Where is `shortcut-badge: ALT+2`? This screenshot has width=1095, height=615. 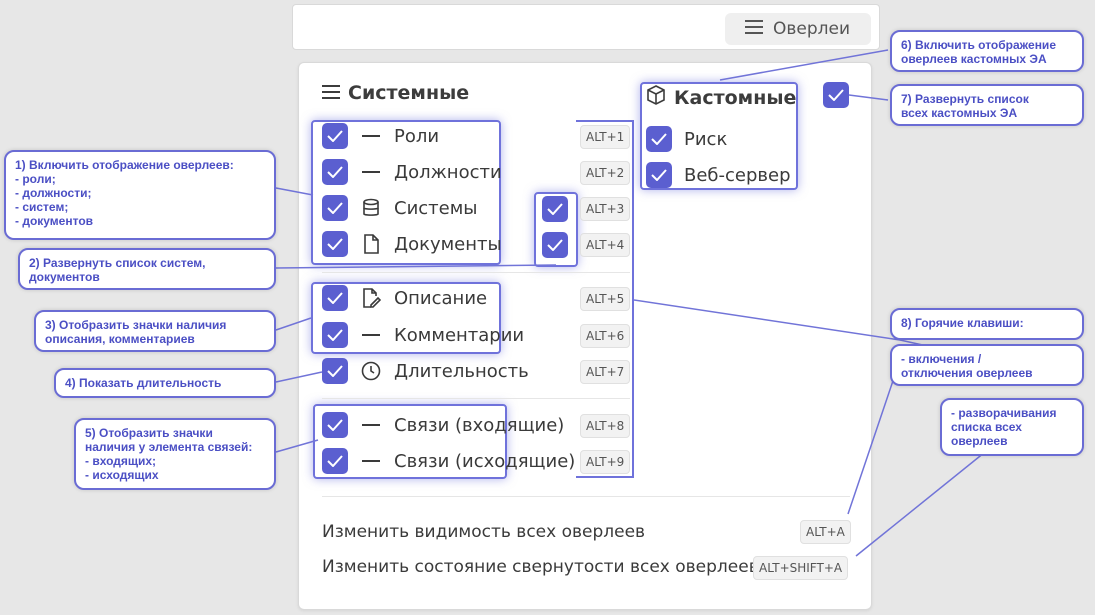
shortcut-badge: ALT+2 is located at coordinates (605, 173).